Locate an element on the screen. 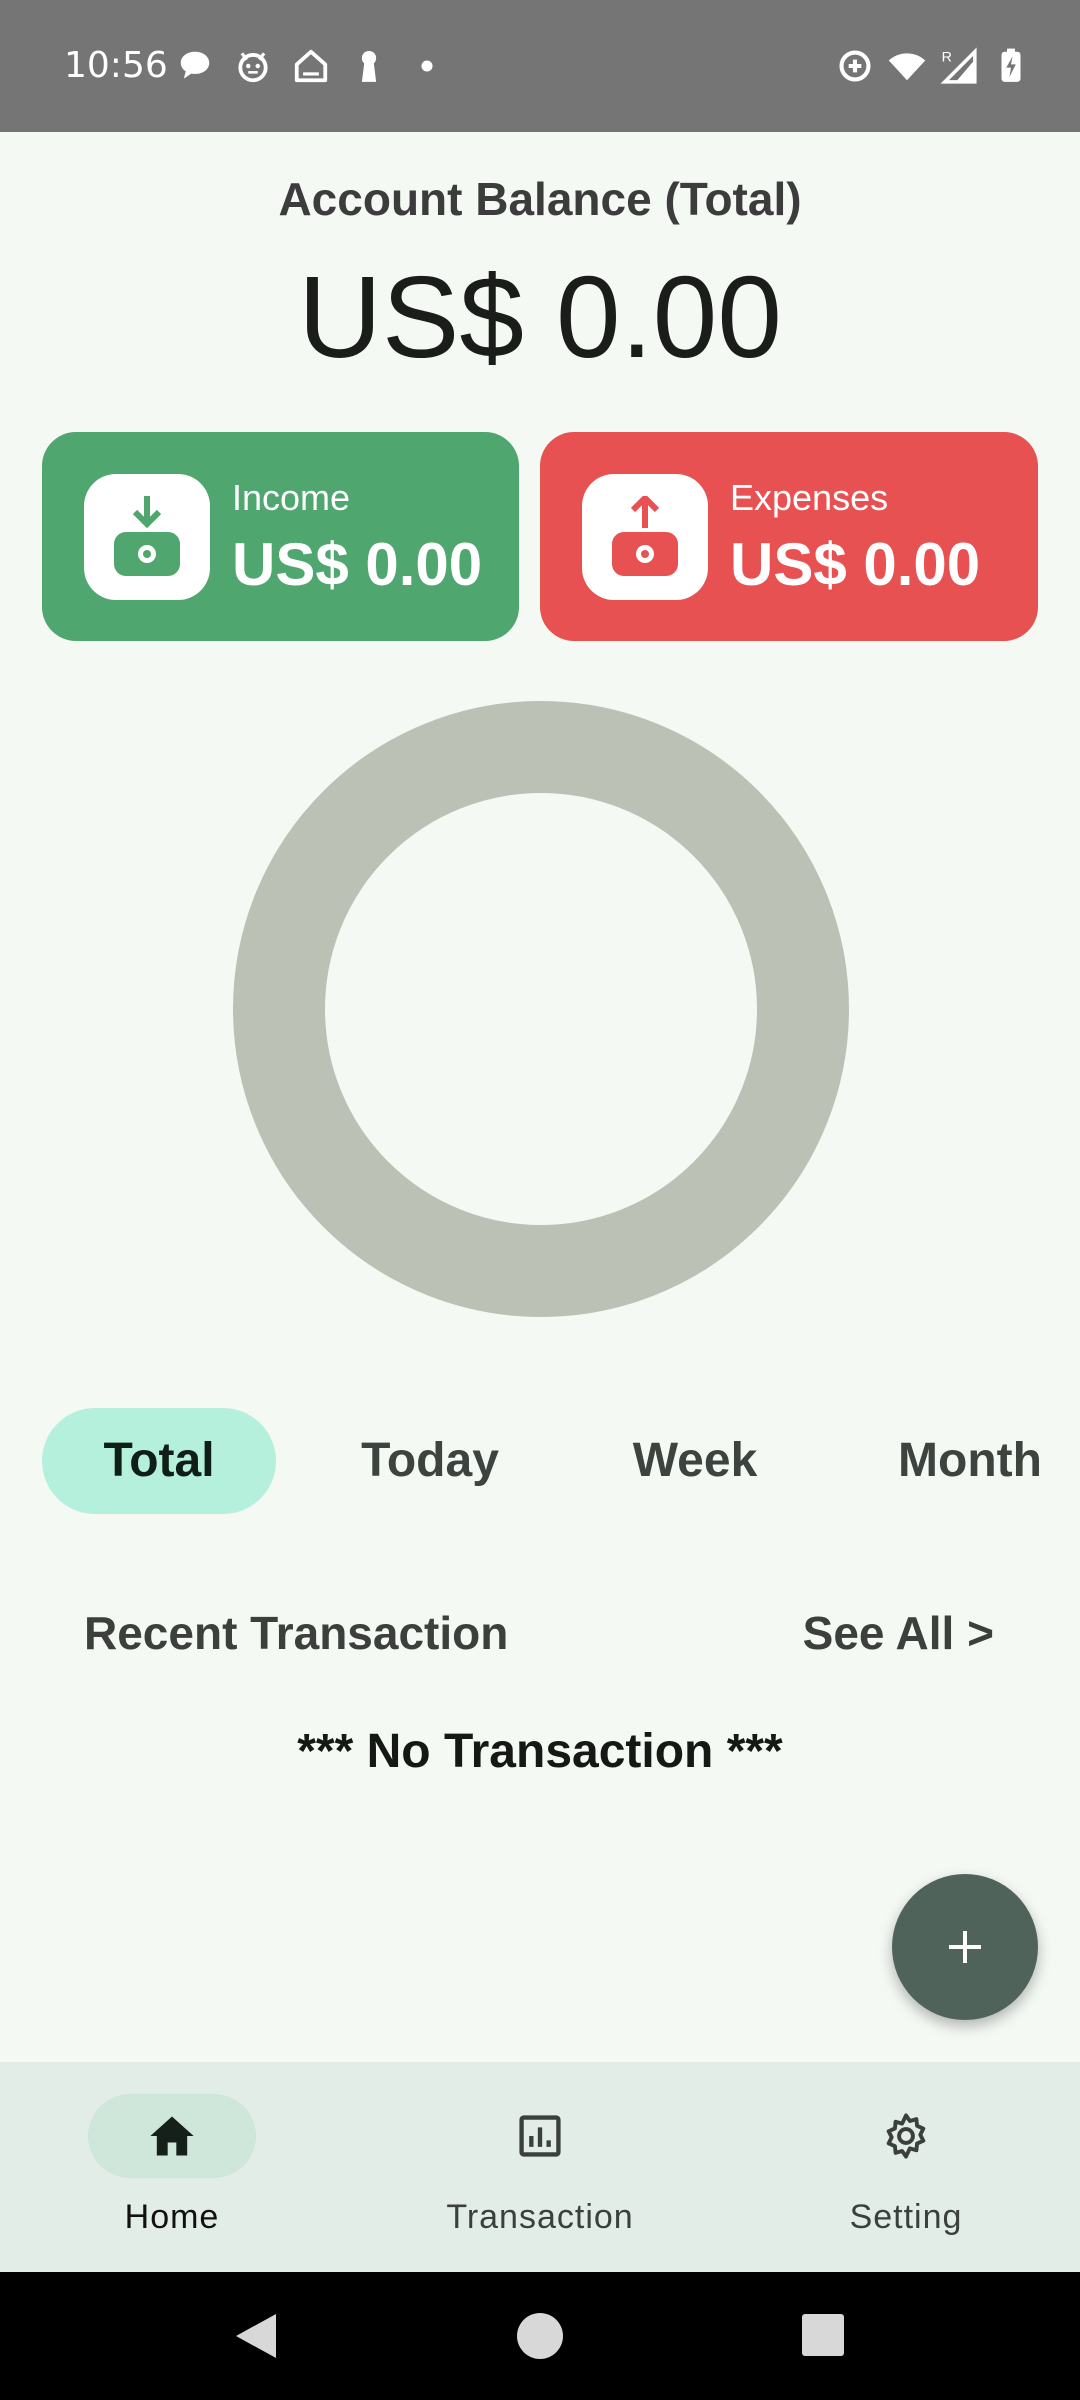 This screenshot has height=2400, width=1080. period-tabs: Total Today Week Month is located at coordinates (540, 1461).